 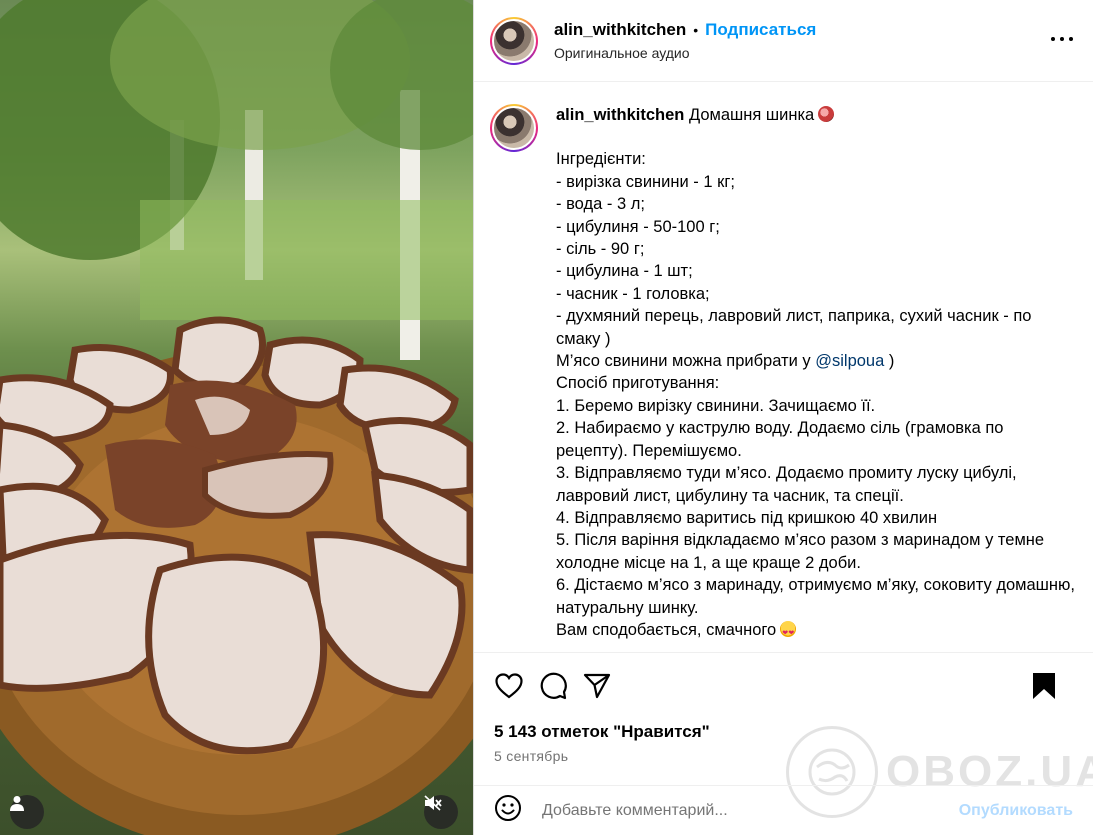 What do you see at coordinates (509, 686) in the screenshot?
I see `heart-icon` at bounding box center [509, 686].